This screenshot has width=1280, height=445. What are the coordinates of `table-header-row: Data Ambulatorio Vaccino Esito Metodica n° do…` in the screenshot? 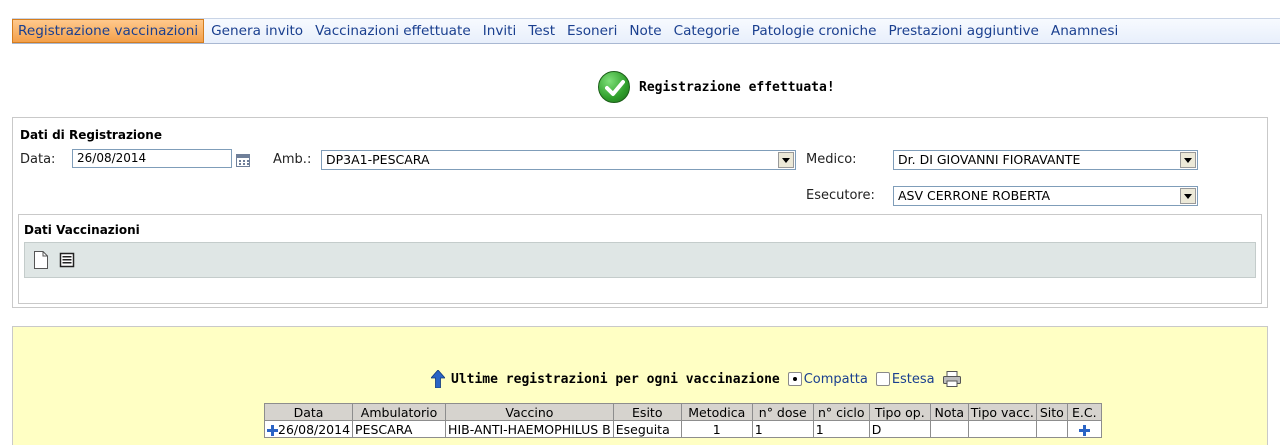 It's located at (682, 412).